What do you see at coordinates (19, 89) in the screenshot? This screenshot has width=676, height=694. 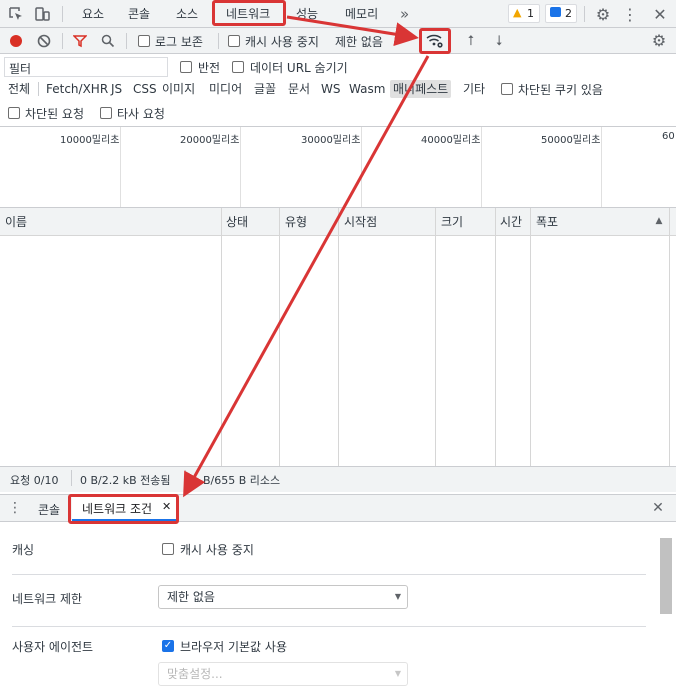 I see `filter-type-all: 전체` at bounding box center [19, 89].